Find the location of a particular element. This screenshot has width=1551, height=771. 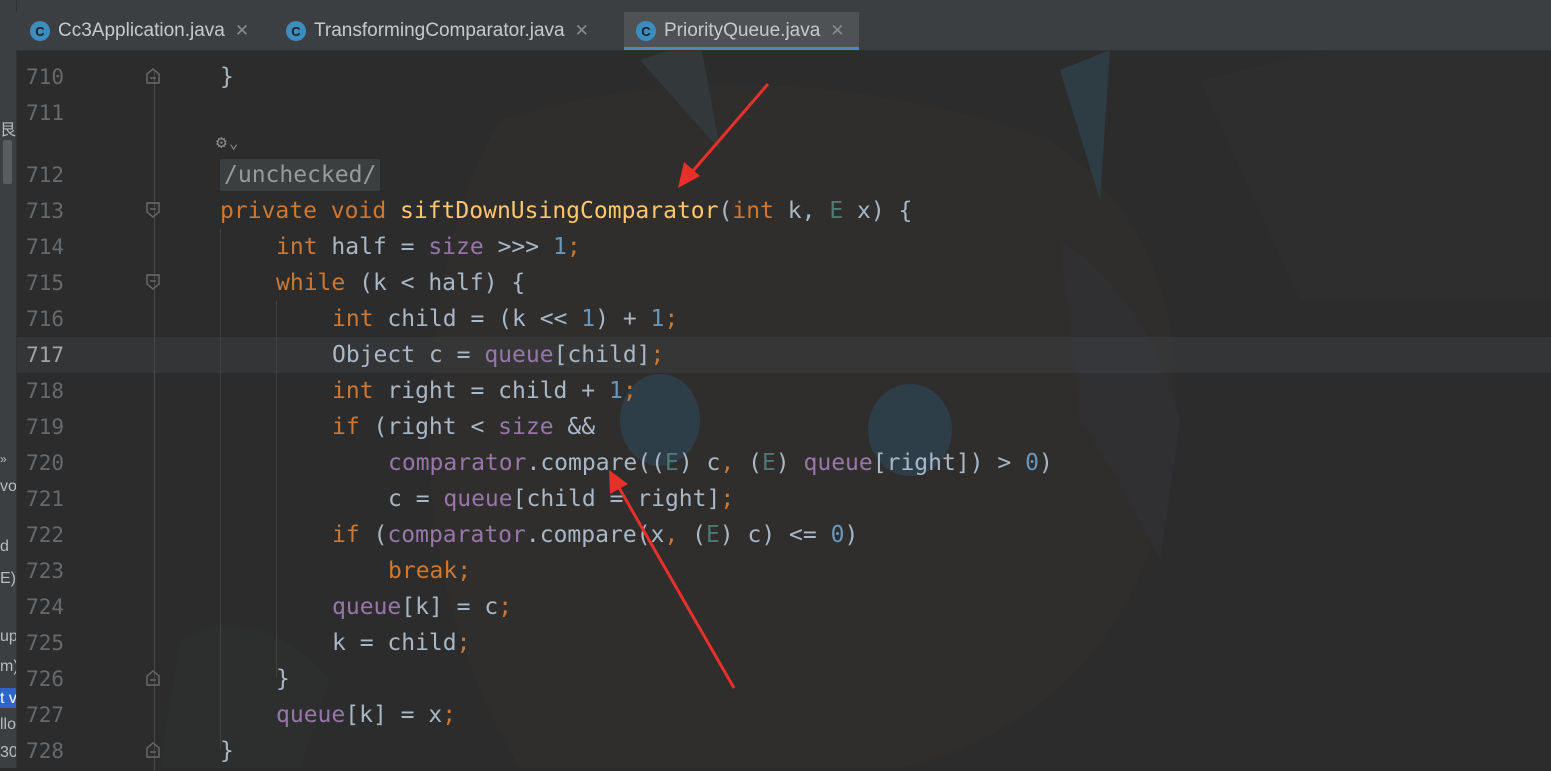

panel-text-fragment: upe is located at coordinates (8, 636).